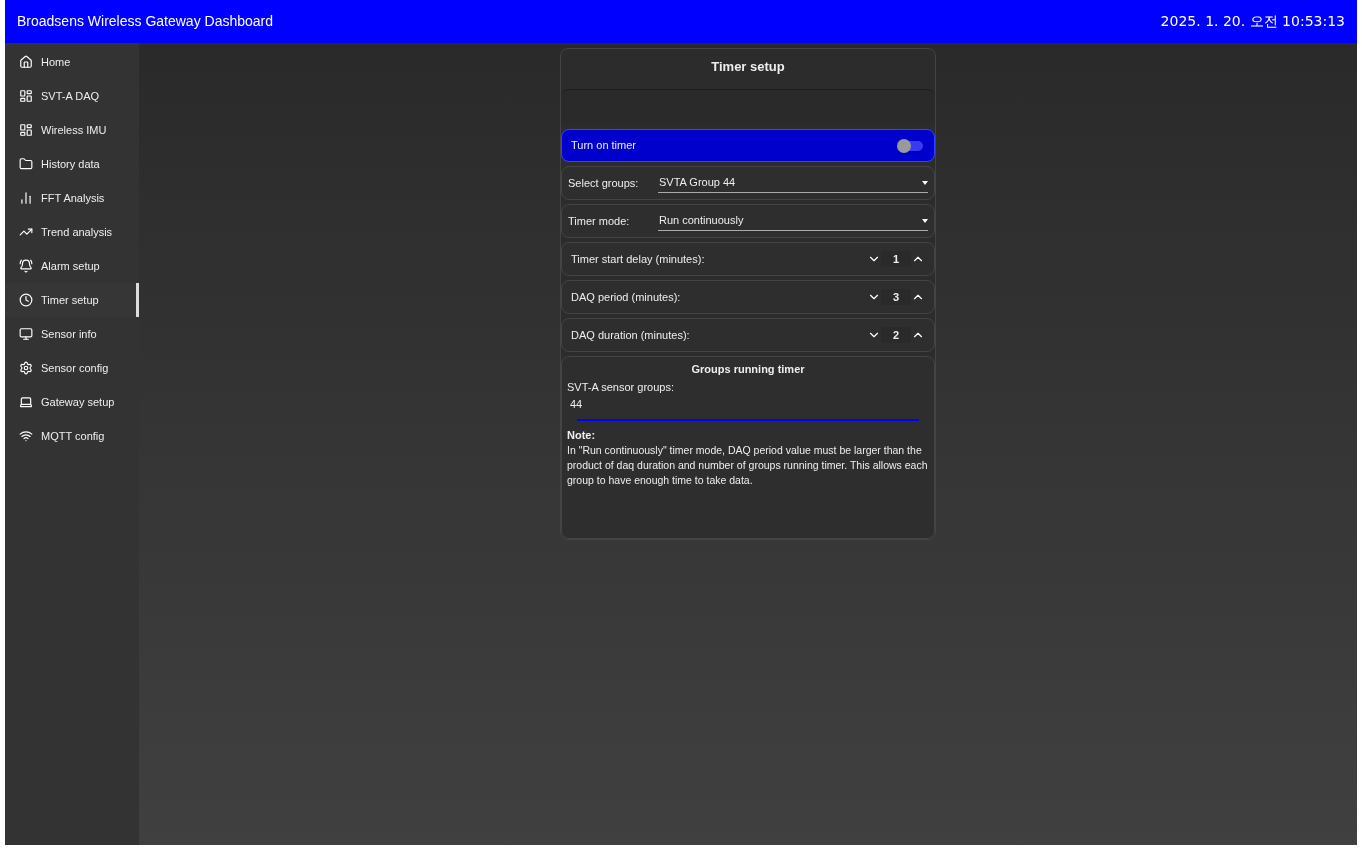 The height and width of the screenshot is (848, 1362). What do you see at coordinates (26, 368) in the screenshot?
I see `settings-icon` at bounding box center [26, 368].